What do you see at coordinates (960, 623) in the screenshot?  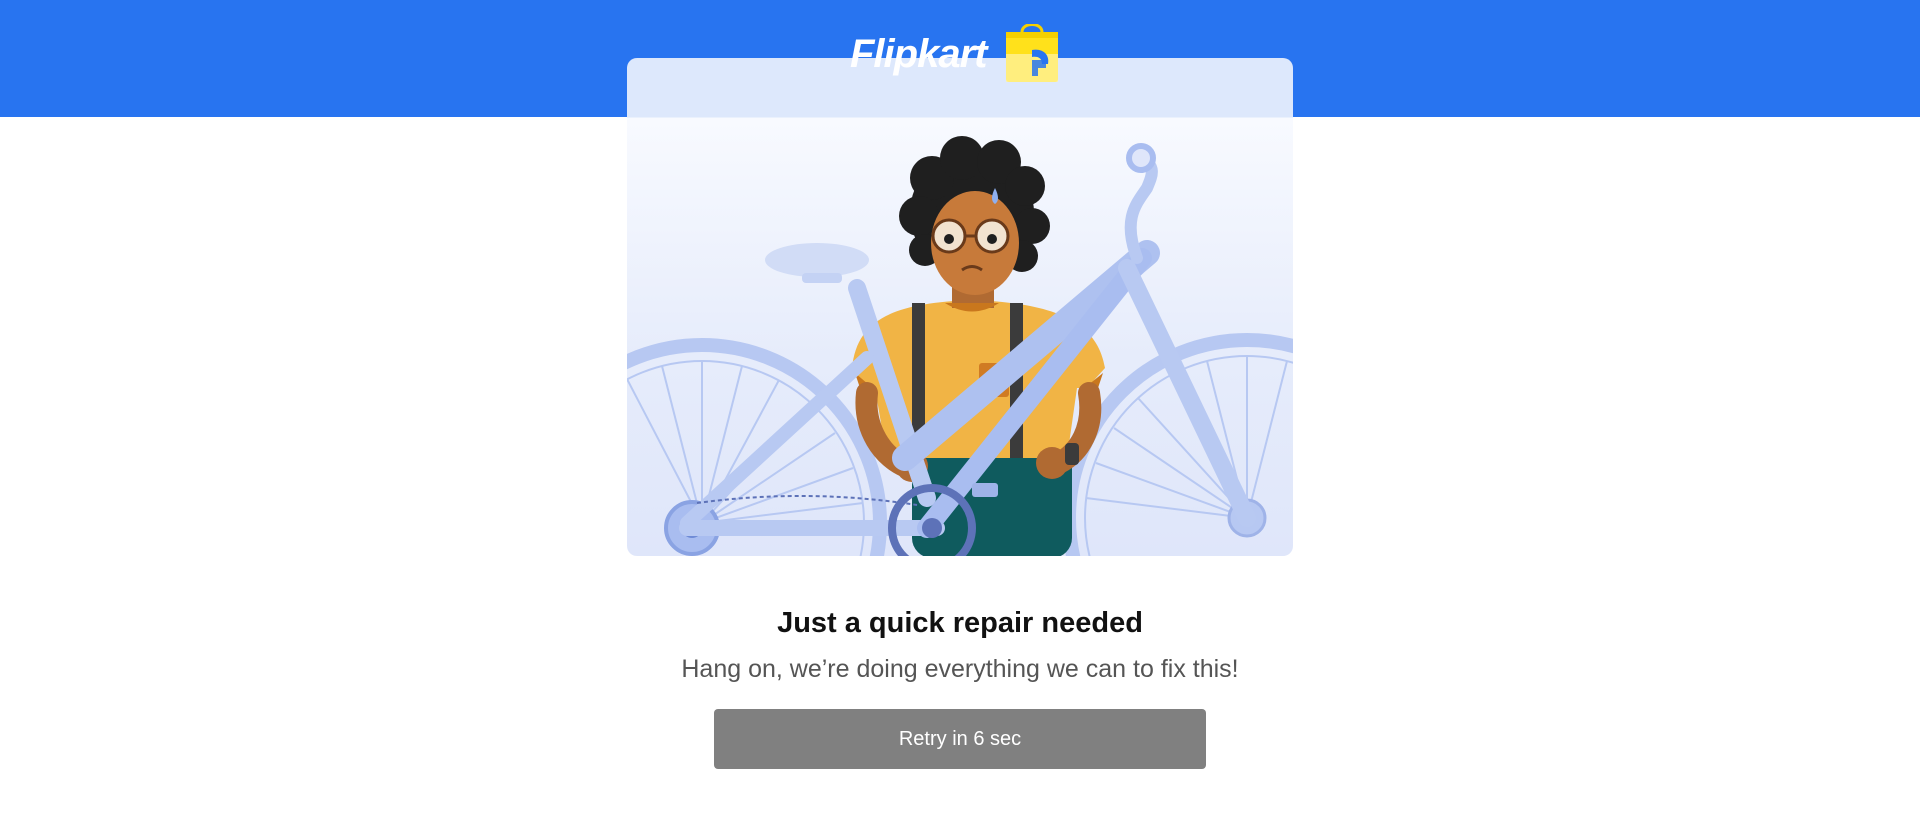 I see `error-title: Just a quick repair needed` at bounding box center [960, 623].